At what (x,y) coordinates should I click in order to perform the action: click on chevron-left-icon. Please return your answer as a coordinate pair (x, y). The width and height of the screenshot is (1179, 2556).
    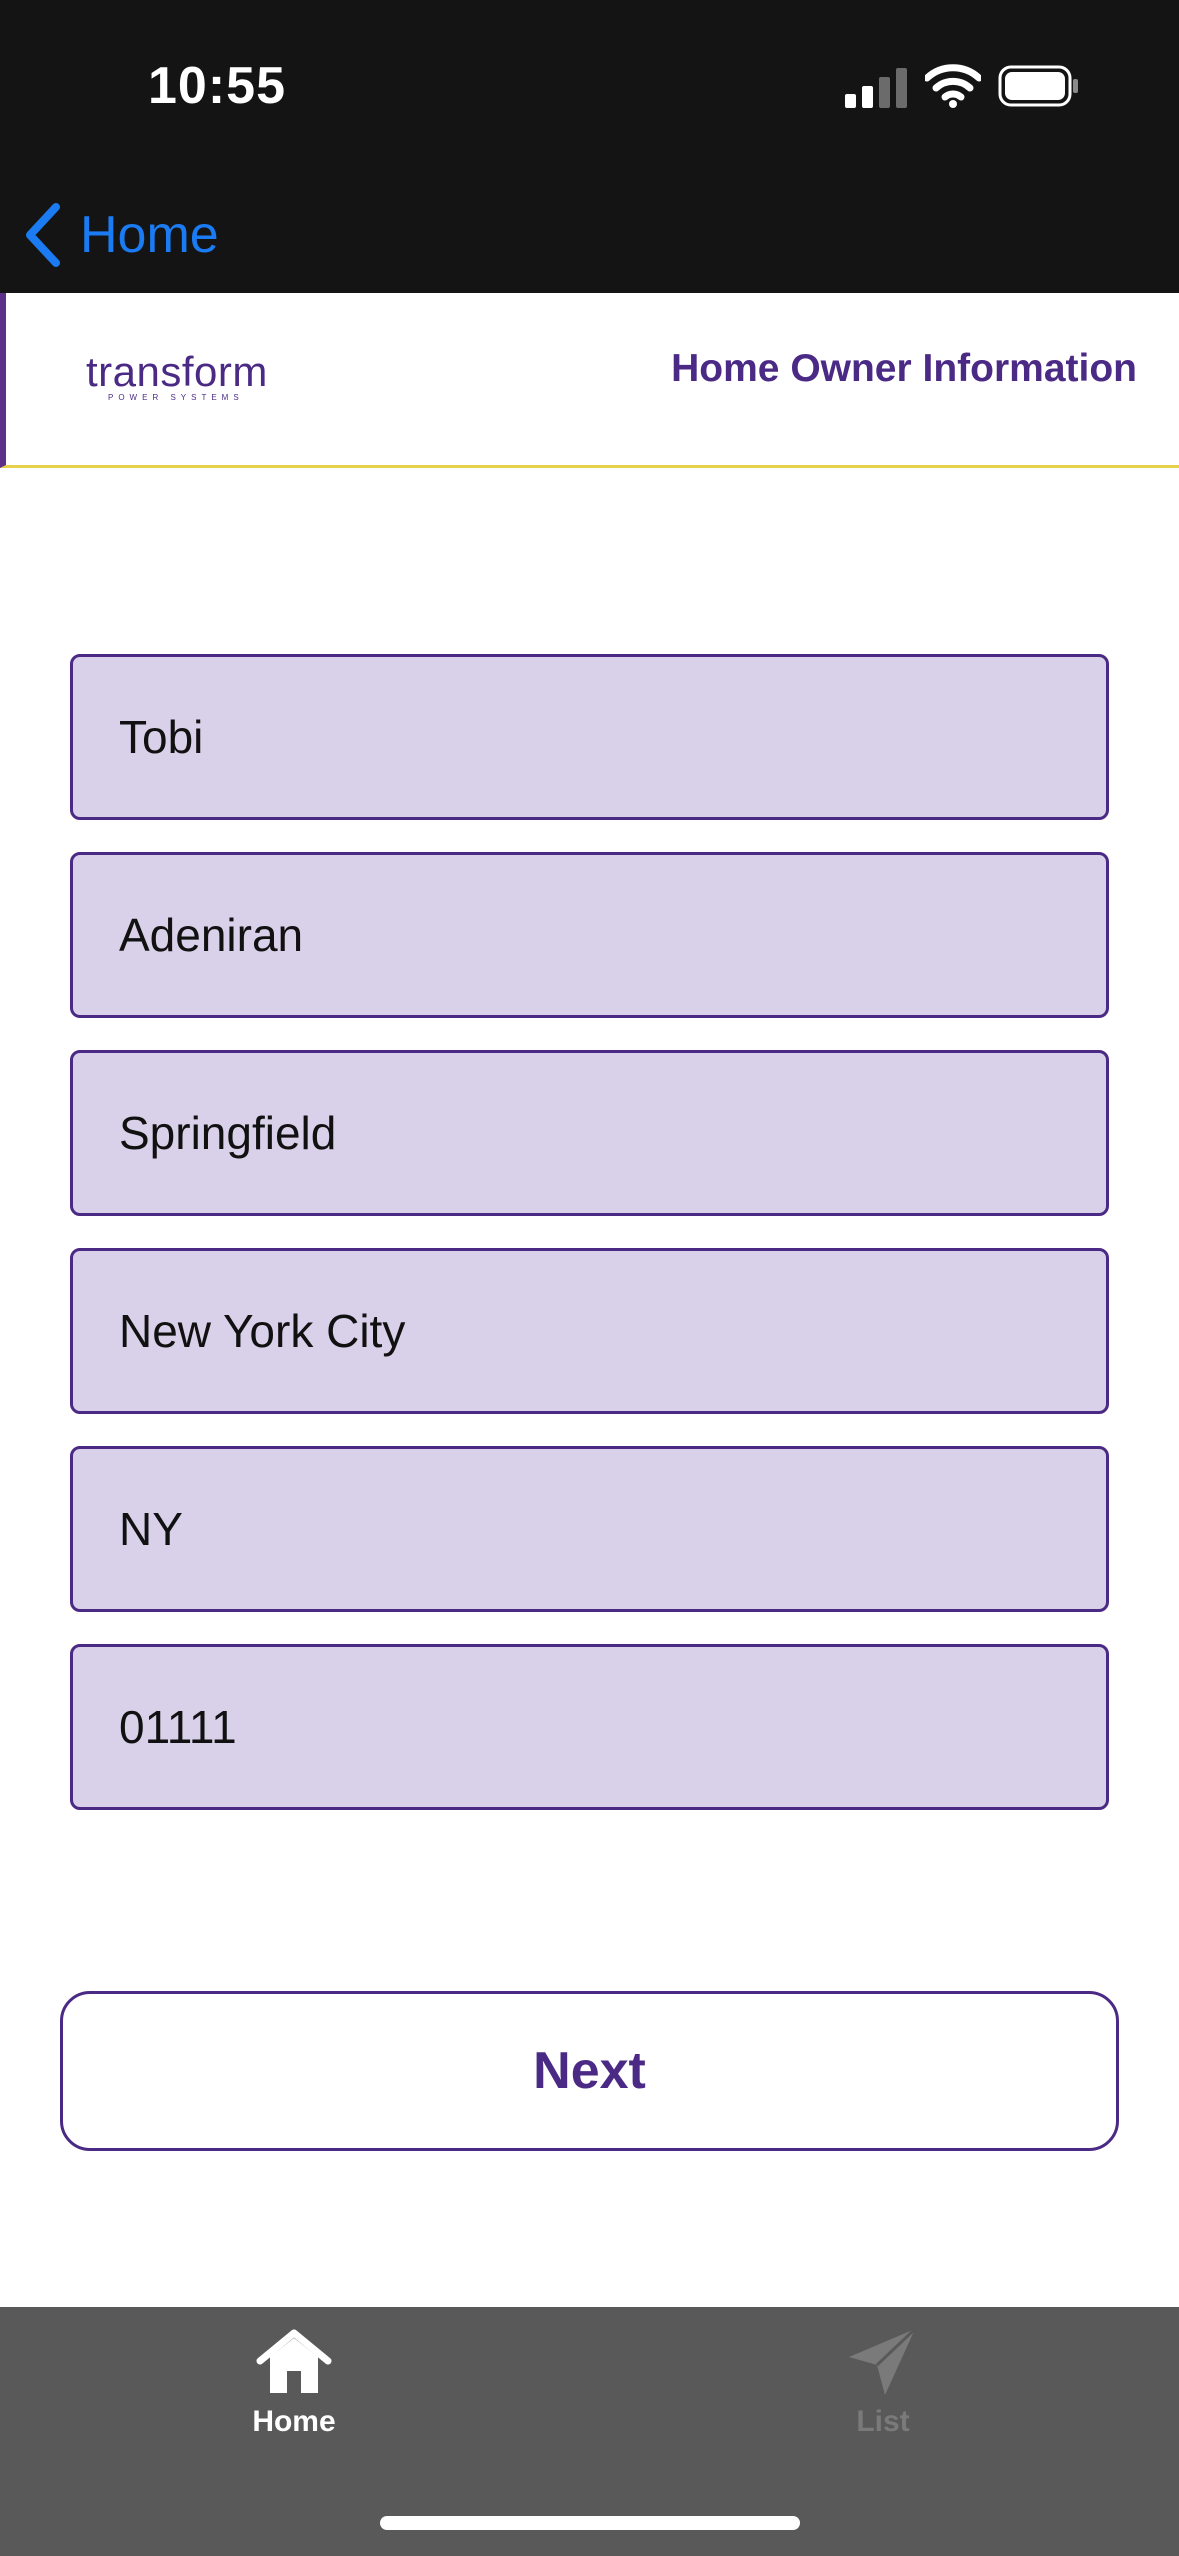
    Looking at the image, I should click on (43, 235).